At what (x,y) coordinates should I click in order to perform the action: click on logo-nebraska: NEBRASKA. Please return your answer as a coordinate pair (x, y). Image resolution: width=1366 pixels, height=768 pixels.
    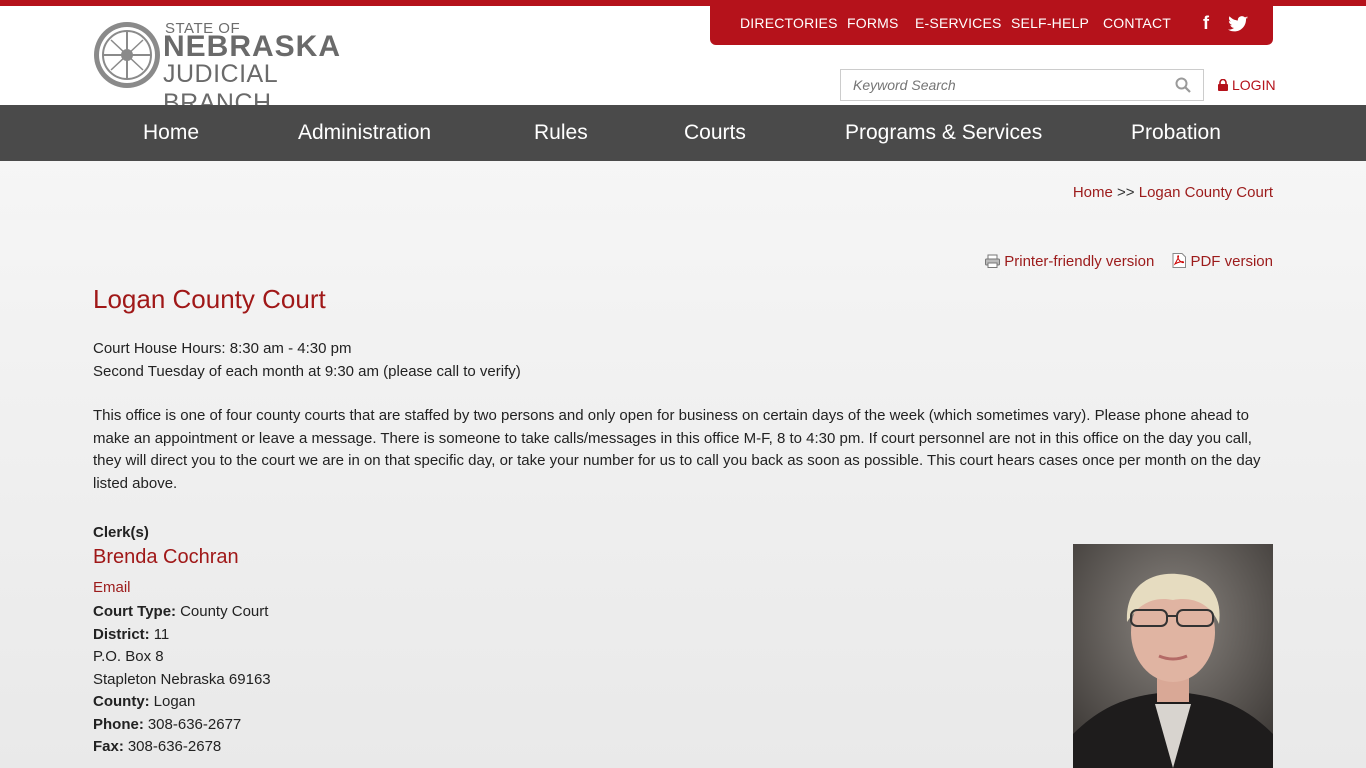
    Looking at the image, I should click on (252, 46).